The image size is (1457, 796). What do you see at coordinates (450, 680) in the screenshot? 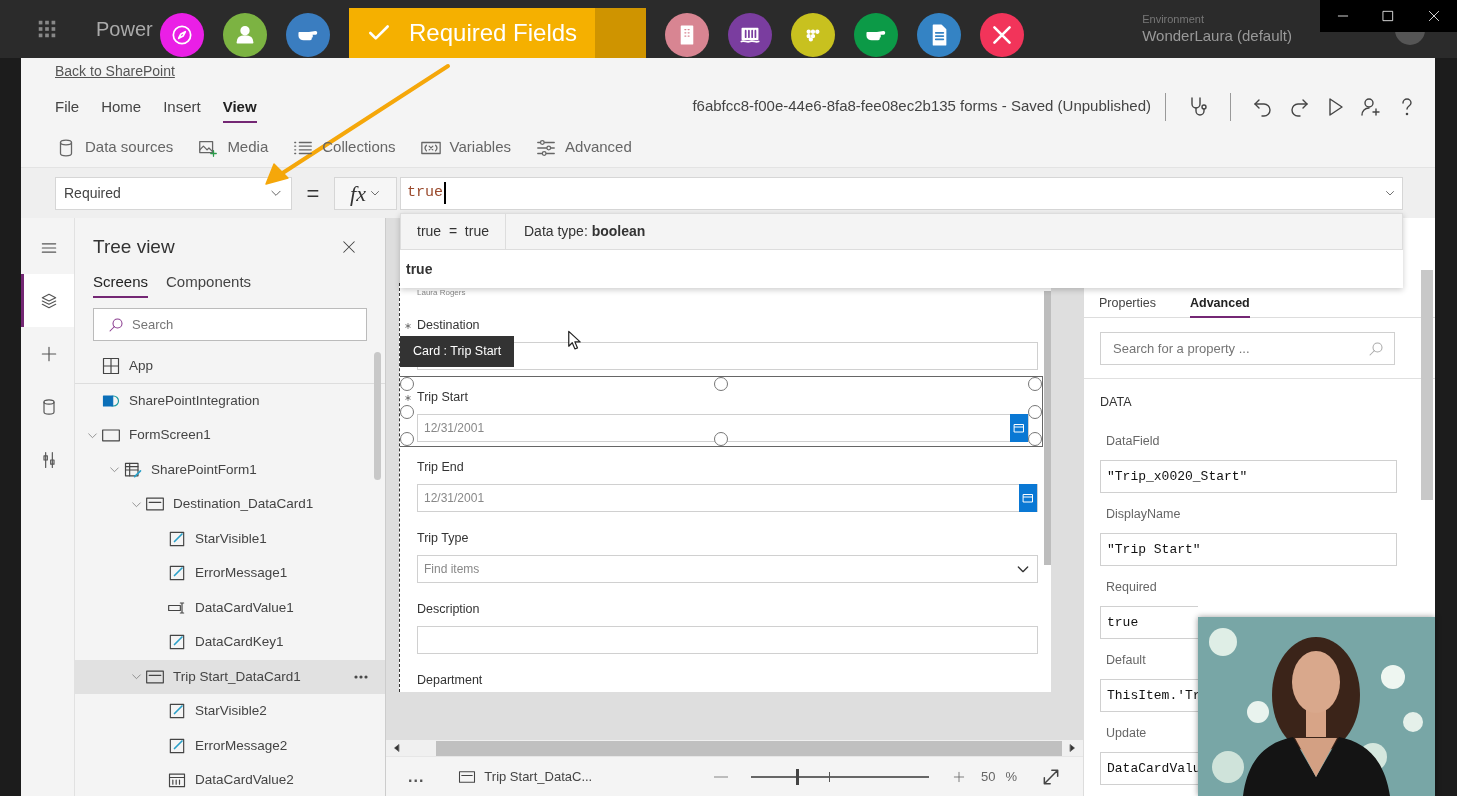
I see `field-label: Department` at bounding box center [450, 680].